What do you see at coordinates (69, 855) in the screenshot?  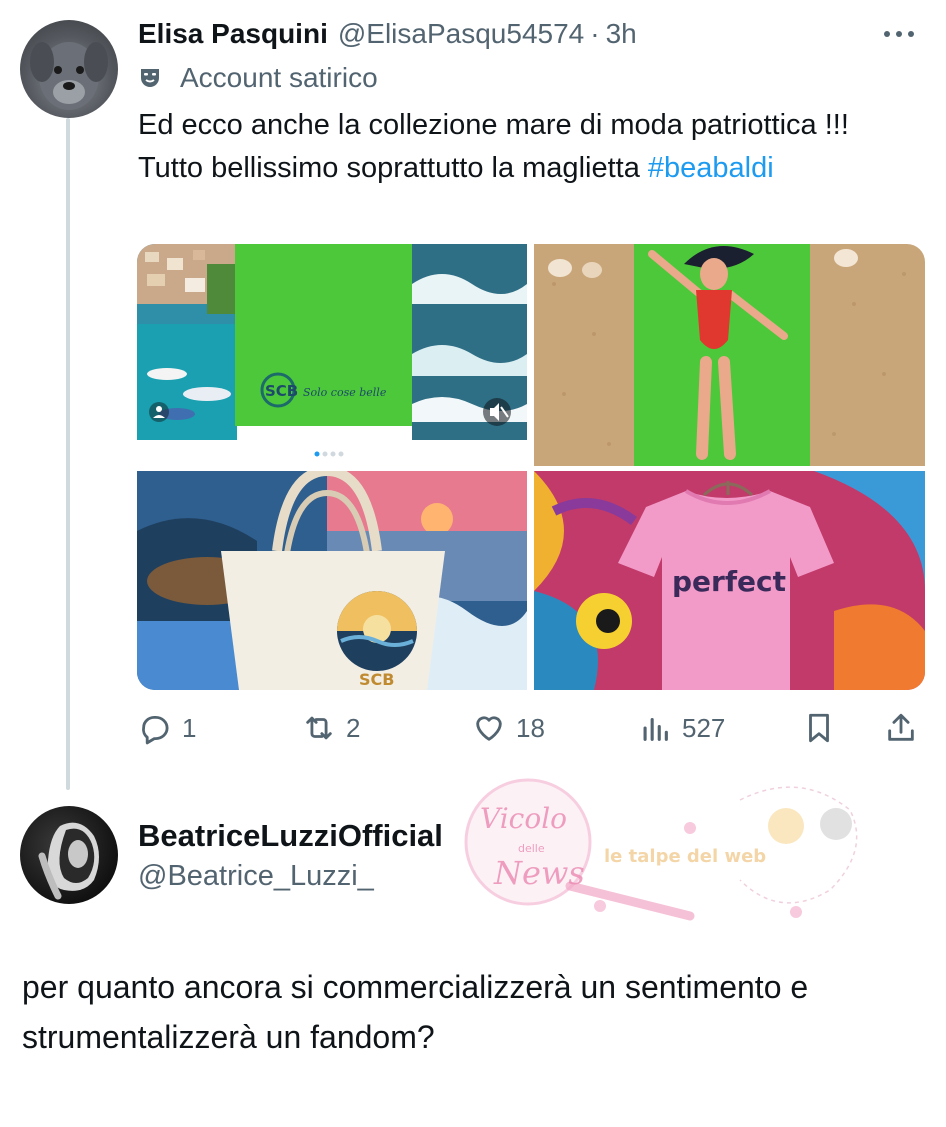 I see `reply-author-avatar` at bounding box center [69, 855].